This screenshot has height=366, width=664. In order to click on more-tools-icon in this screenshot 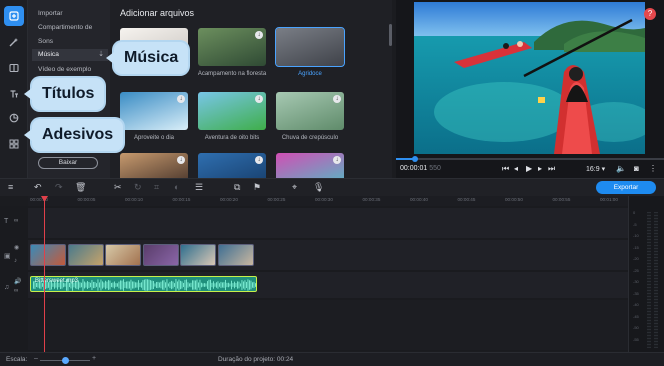, I will do `click(14, 144)`.